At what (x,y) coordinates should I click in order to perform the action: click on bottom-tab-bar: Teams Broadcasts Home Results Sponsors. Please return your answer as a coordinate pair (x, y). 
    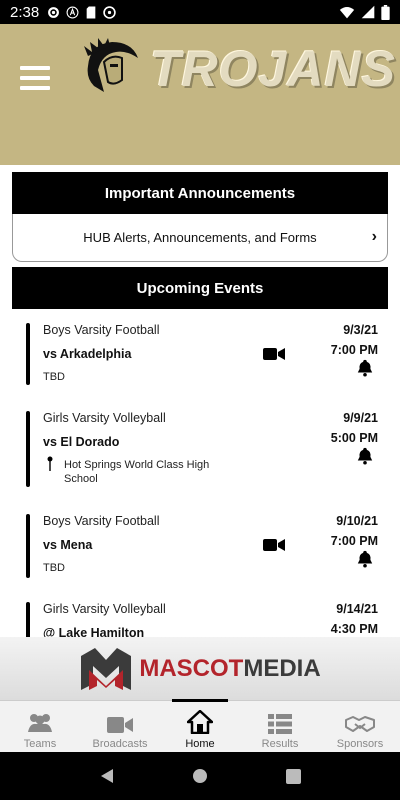
    Looking at the image, I should click on (200, 725).